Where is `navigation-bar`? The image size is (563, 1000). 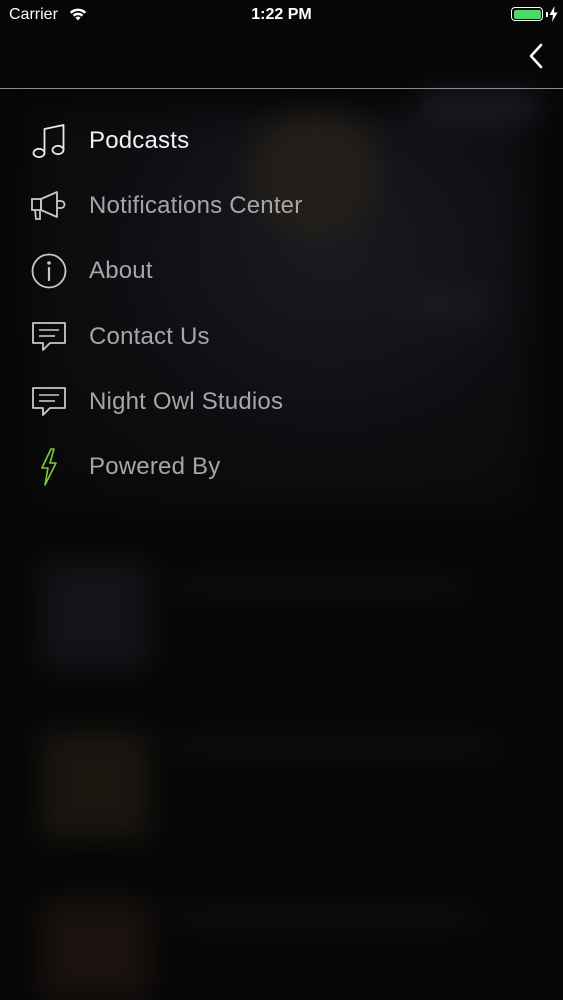 navigation-bar is located at coordinates (281, 59).